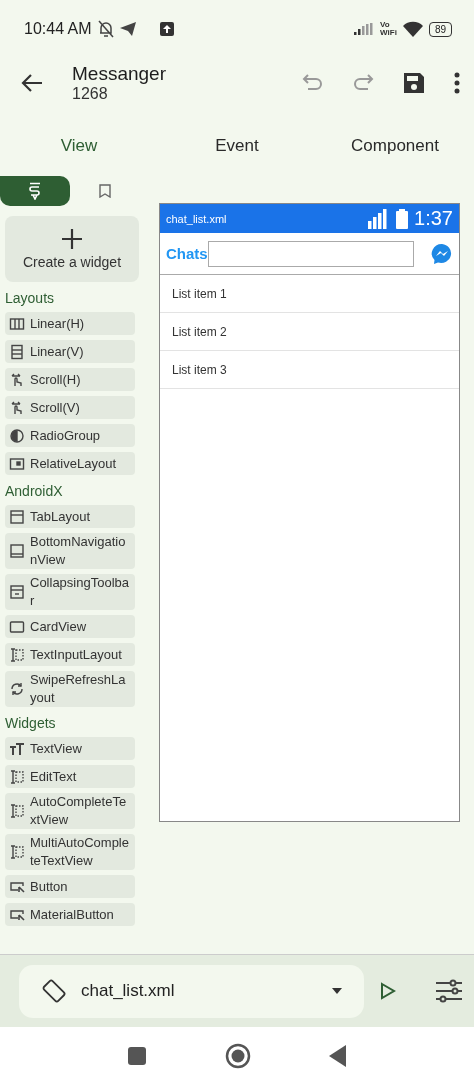  What do you see at coordinates (17, 626) in the screenshot?
I see `card-icon` at bounding box center [17, 626].